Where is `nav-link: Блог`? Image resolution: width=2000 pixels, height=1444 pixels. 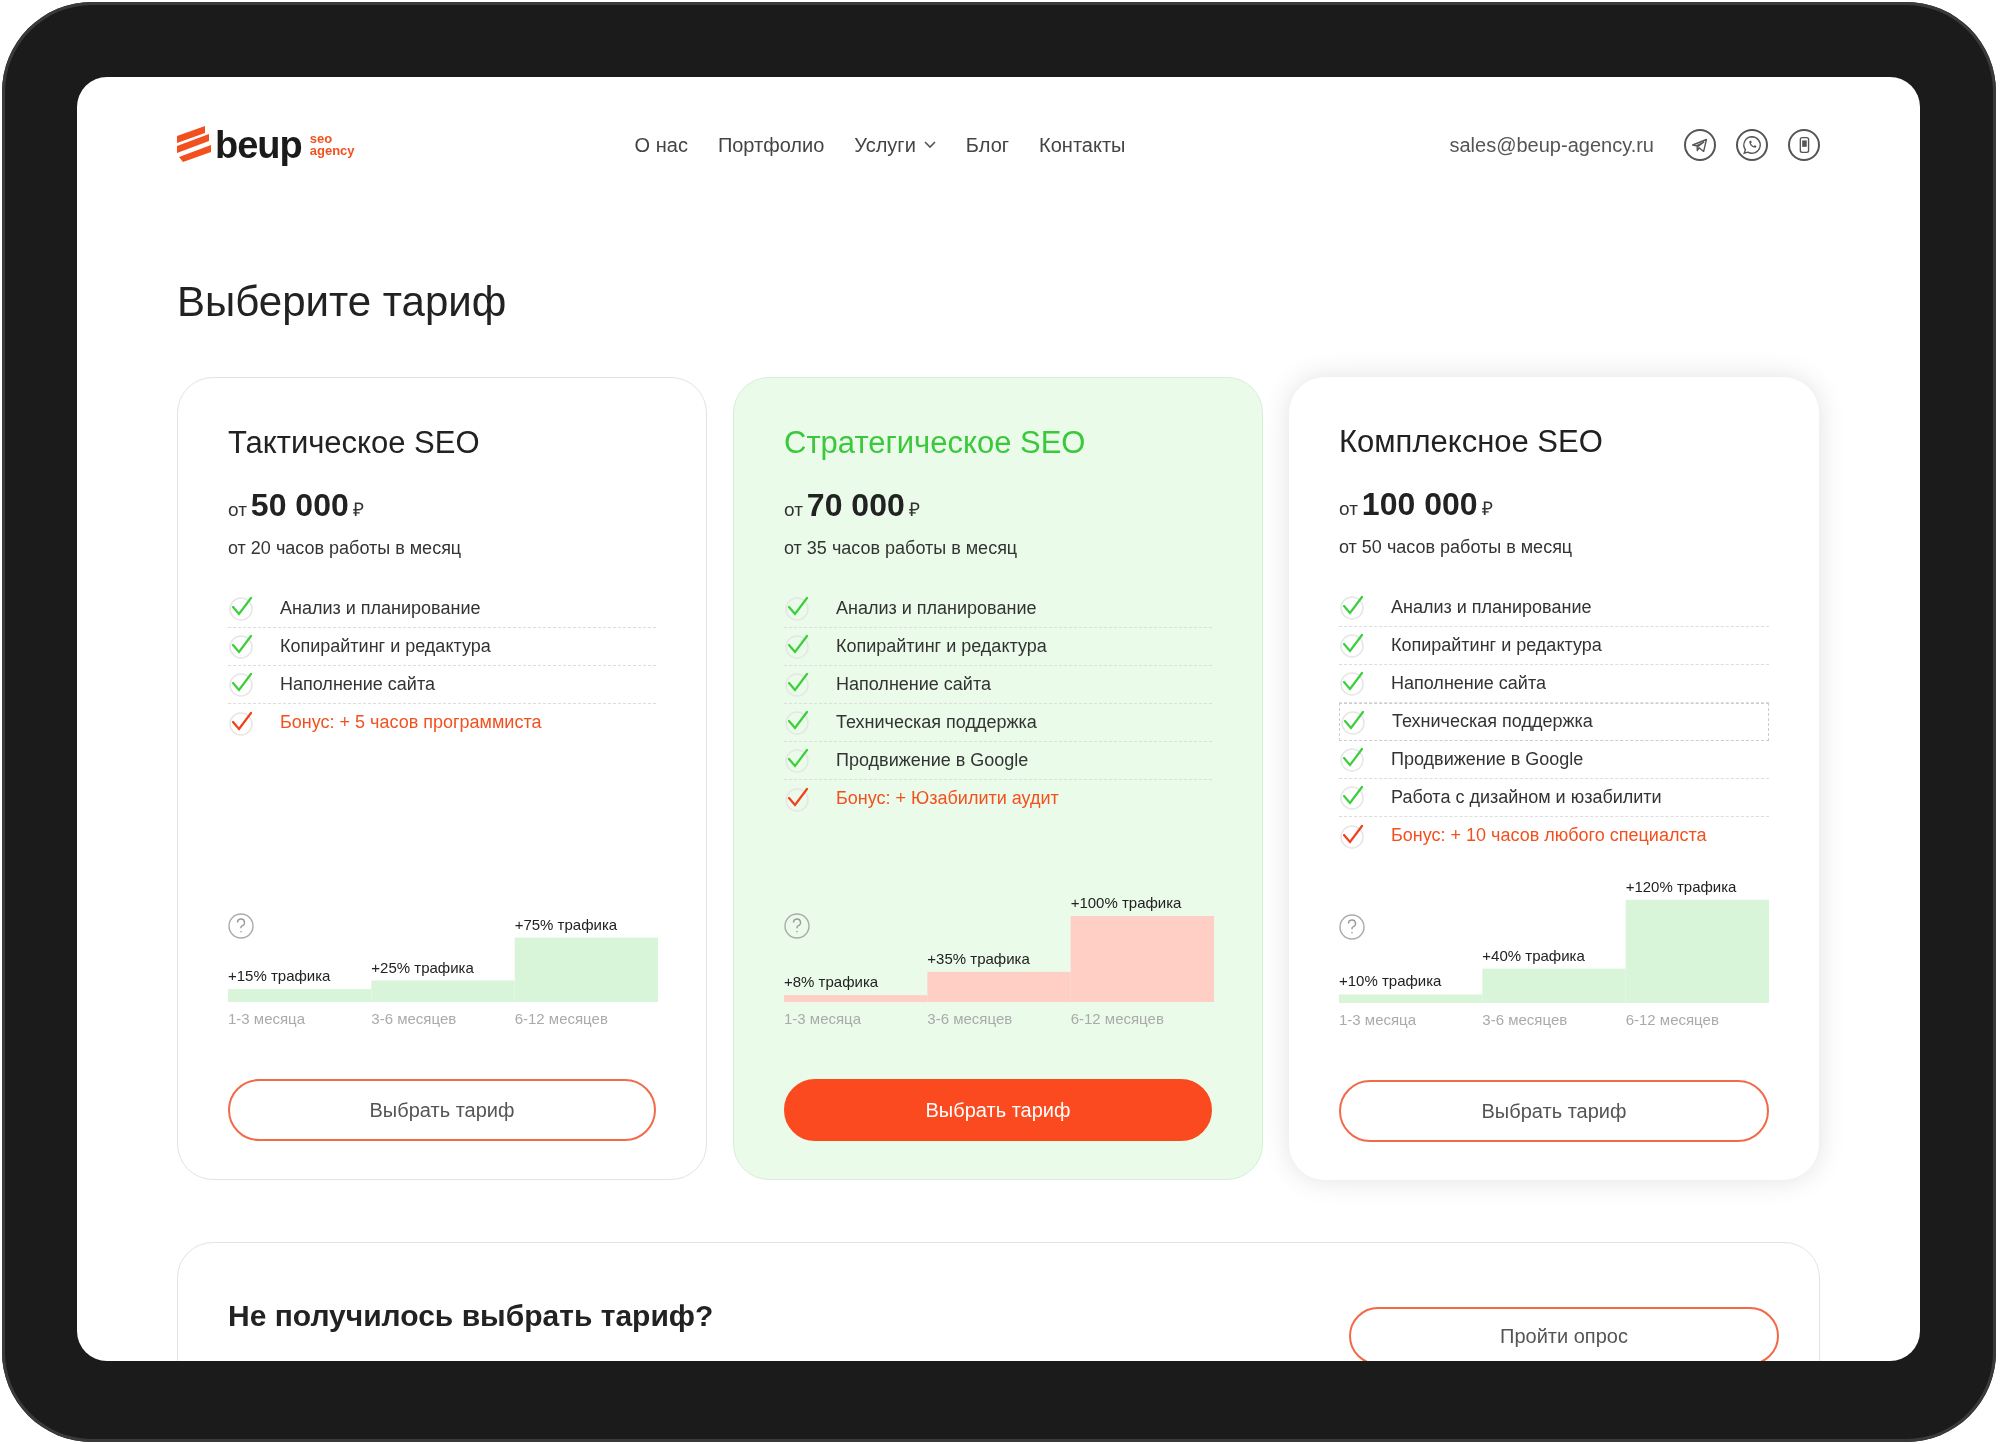 nav-link: Блог is located at coordinates (987, 145).